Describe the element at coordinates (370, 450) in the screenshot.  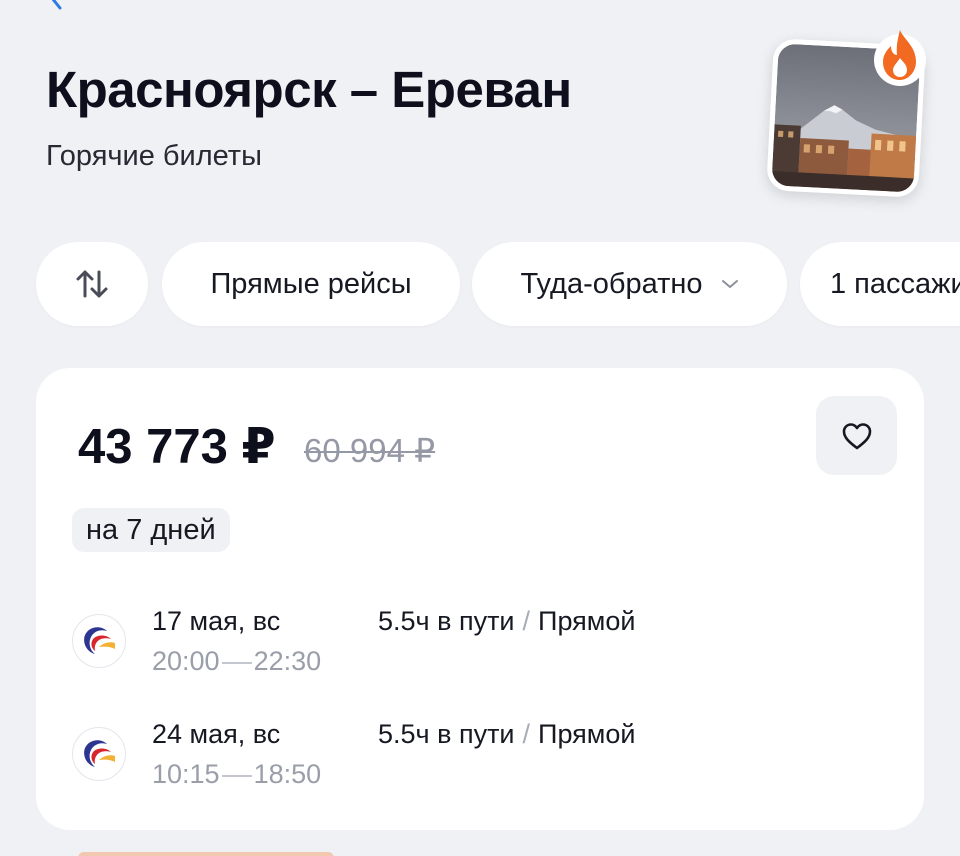
I see `old-price: 60 994 ₽` at that location.